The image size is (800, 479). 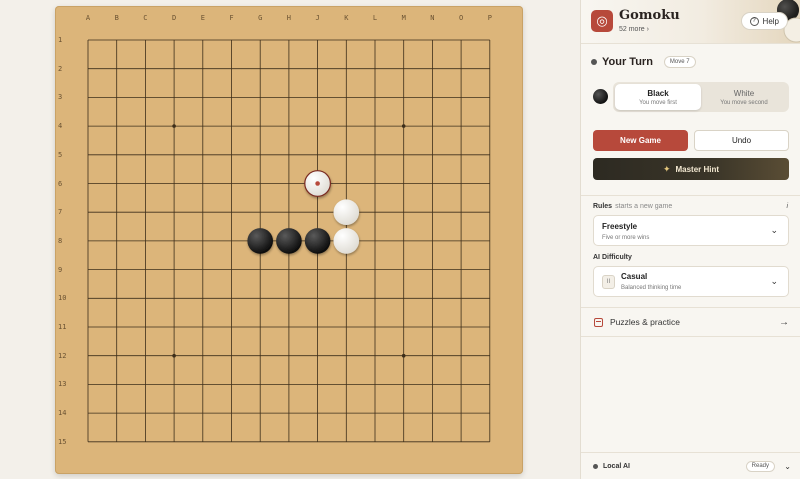 I want to click on turn-indicator: Your Turn Move 7, so click(x=643, y=62).